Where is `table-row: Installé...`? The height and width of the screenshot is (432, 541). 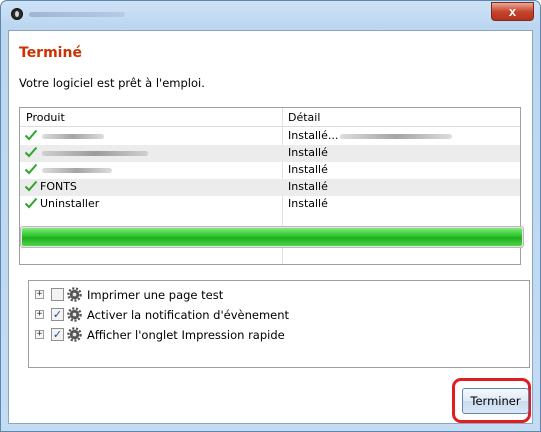
table-row: Installé... is located at coordinates (270, 136).